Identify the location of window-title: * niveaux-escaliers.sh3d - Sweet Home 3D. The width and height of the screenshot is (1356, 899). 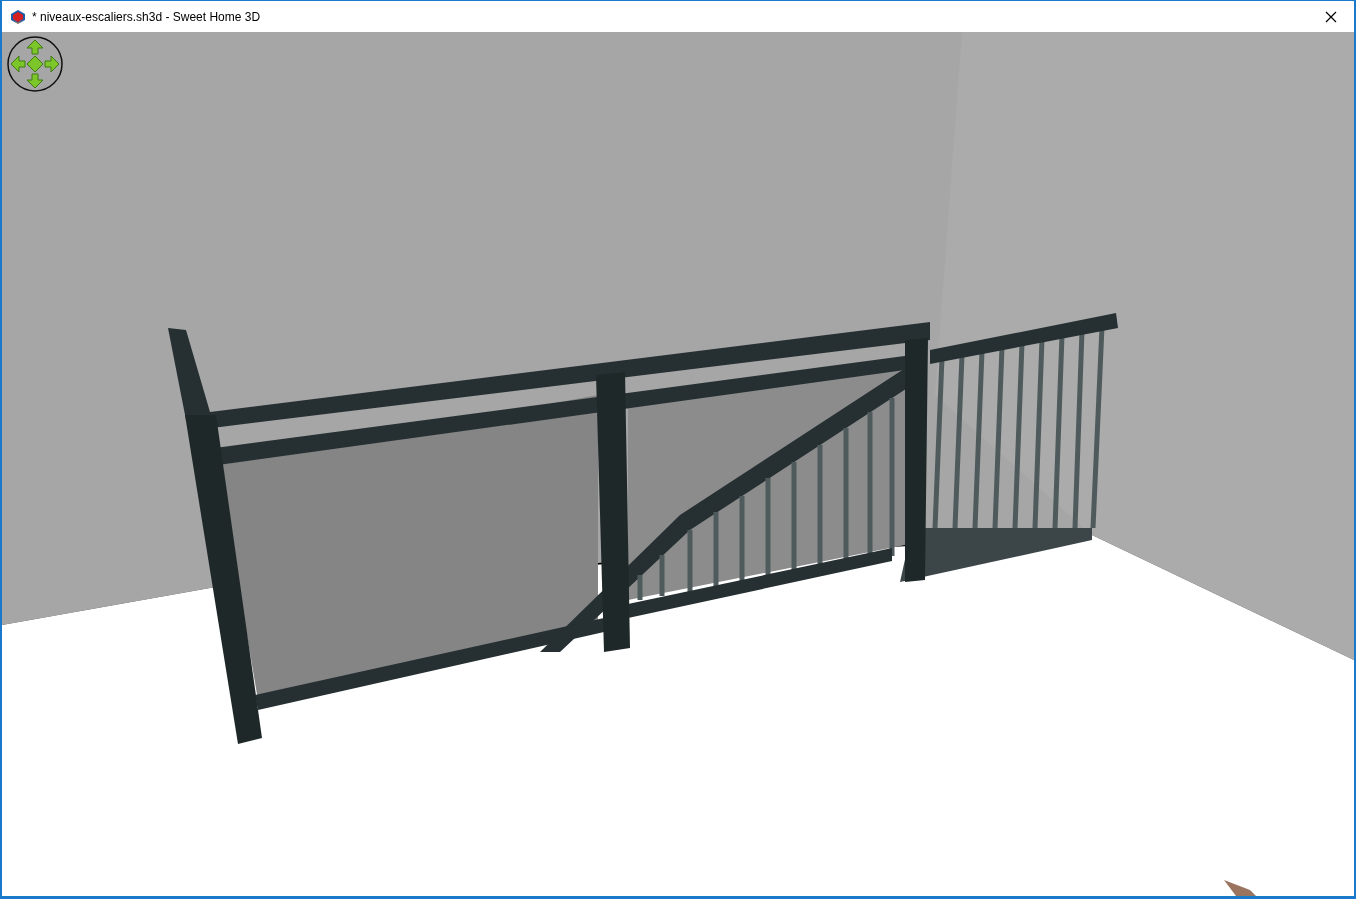
(146, 17).